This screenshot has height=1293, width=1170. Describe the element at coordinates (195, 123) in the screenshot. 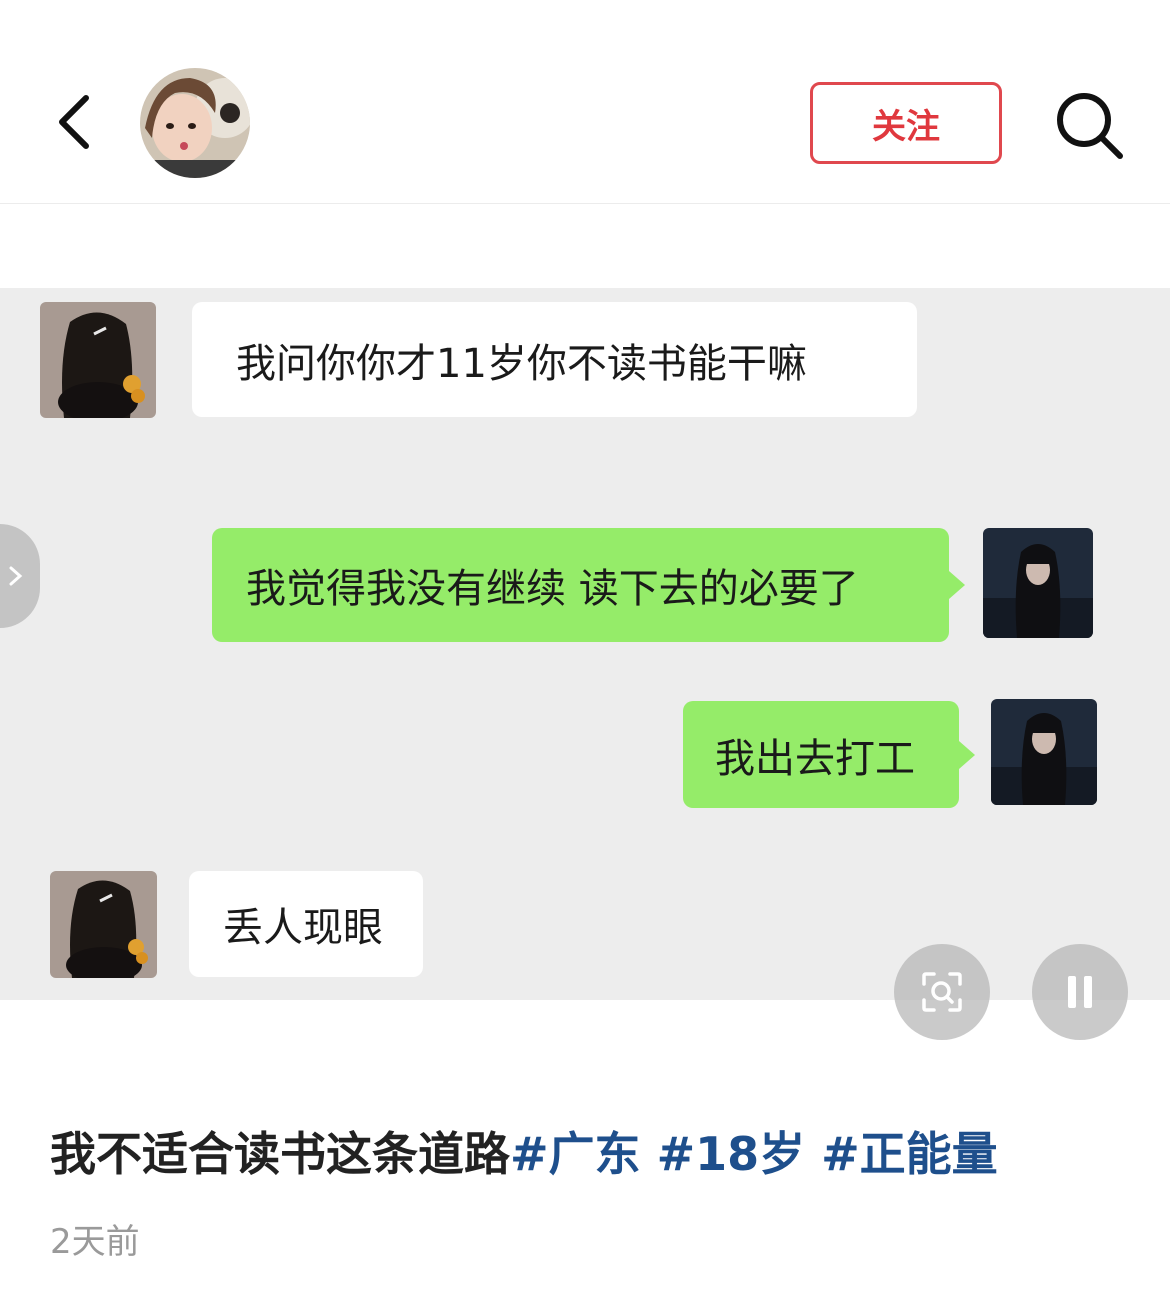

I see `author-avatar` at that location.